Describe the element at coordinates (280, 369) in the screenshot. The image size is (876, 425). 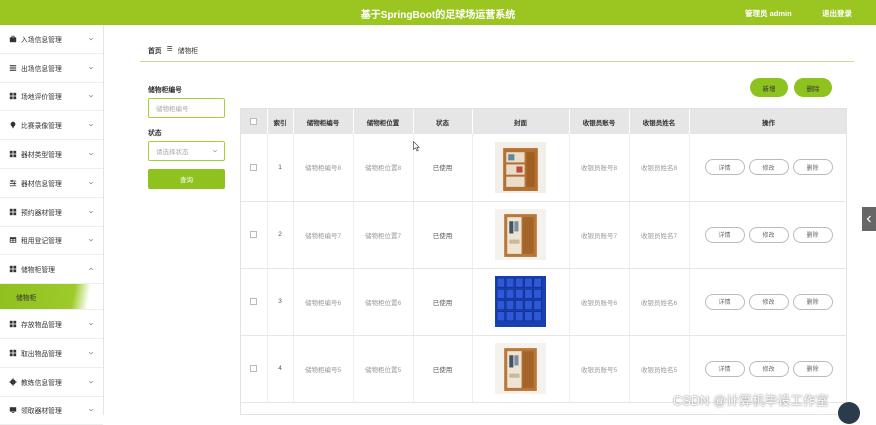
I see `cell-index: 4` at that location.